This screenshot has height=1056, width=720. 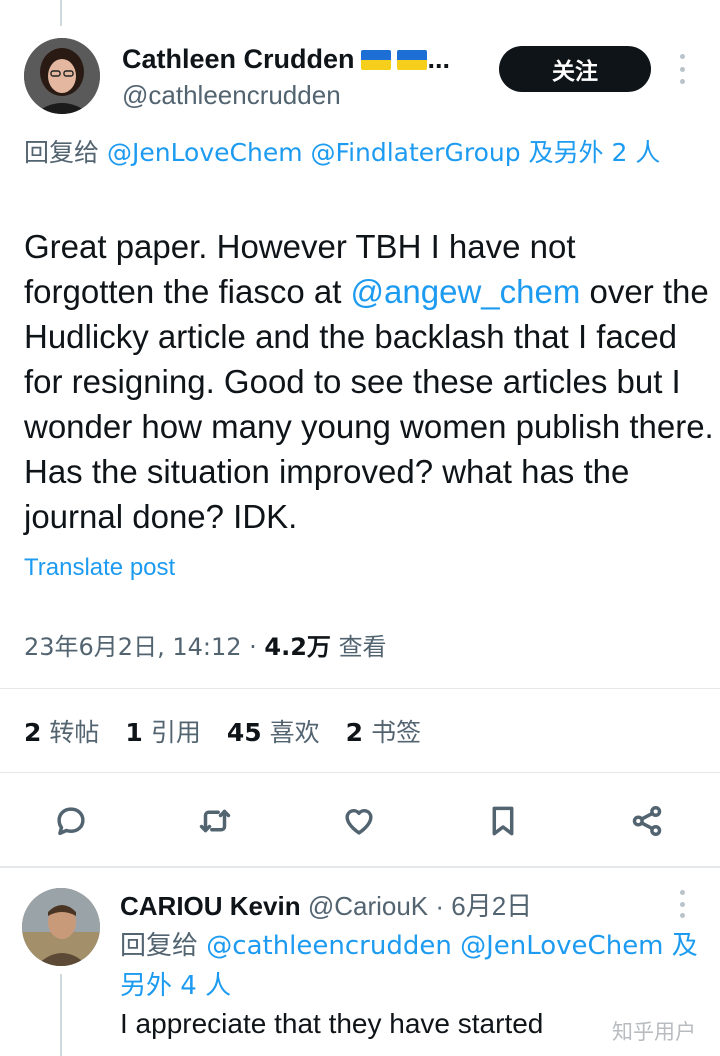 I want to click on timestamp: 23年6月2日, 14:12 ·, so click(x=140, y=647).